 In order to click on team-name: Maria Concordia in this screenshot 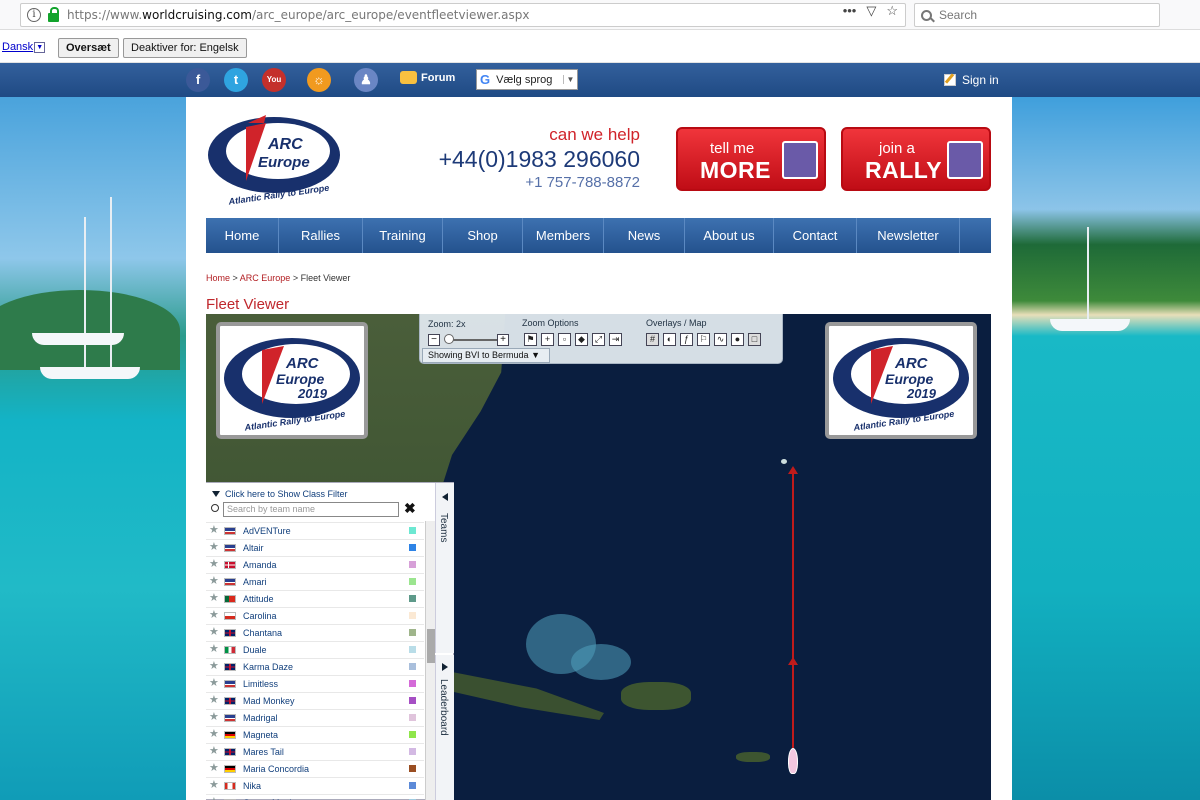, I will do `click(276, 769)`.